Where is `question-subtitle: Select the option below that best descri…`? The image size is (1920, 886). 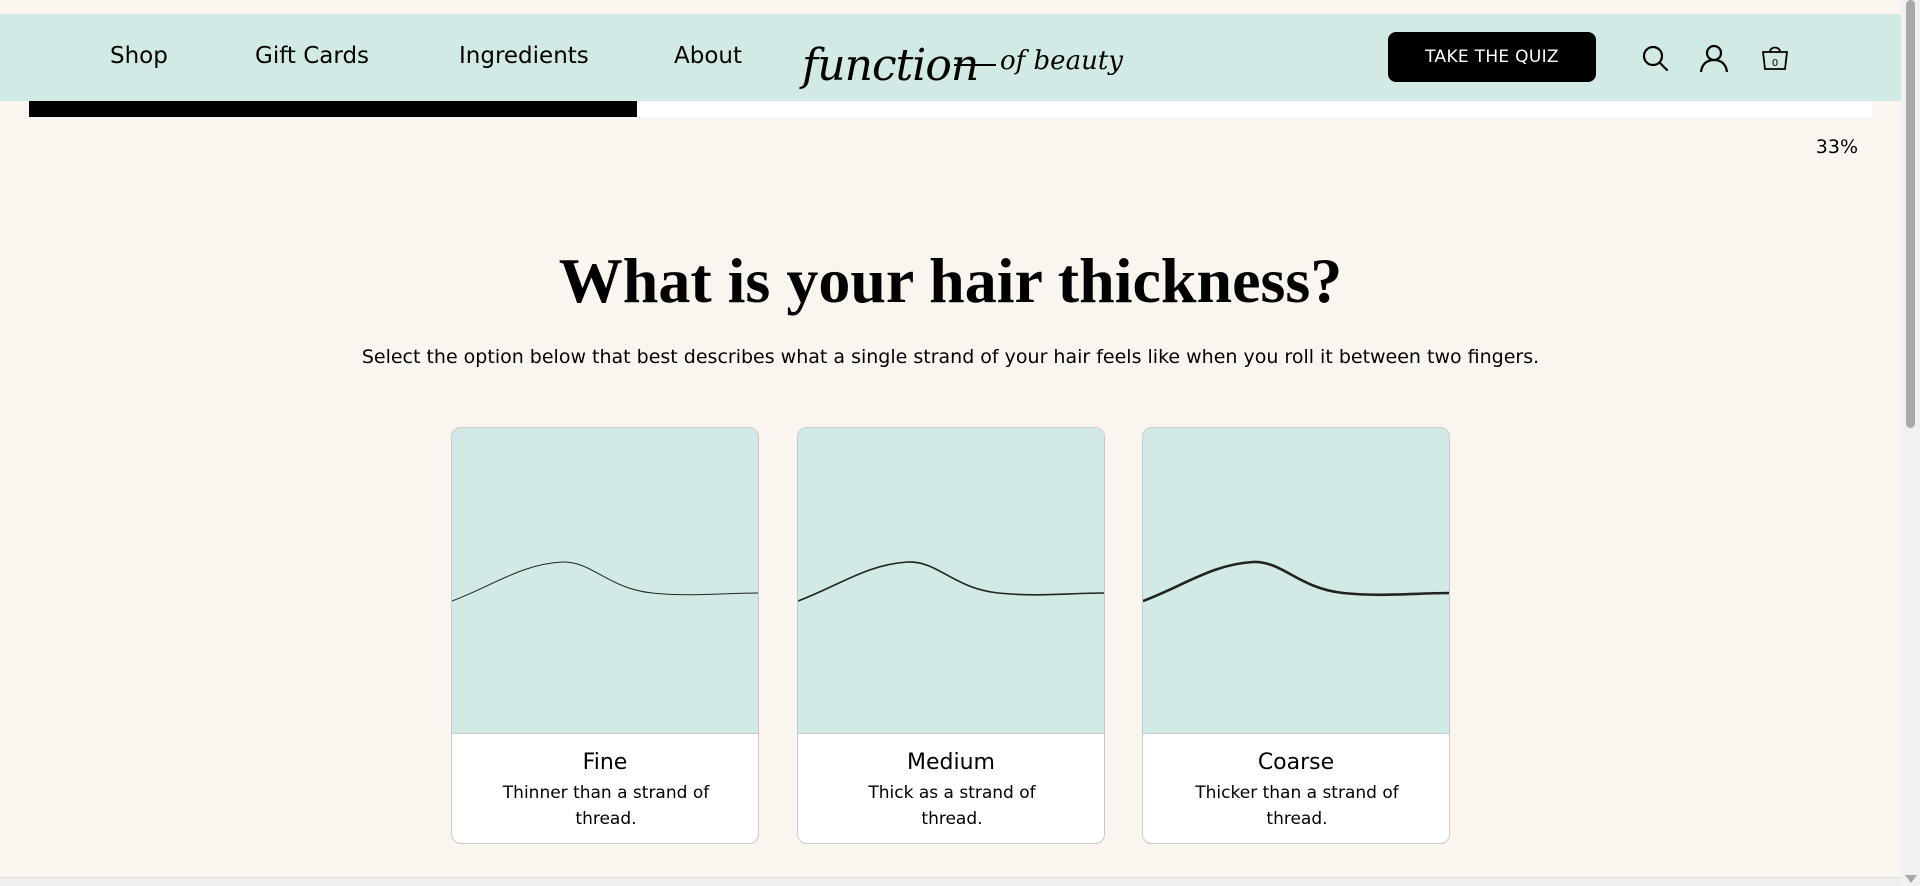
question-subtitle: Select the option below that best descri… is located at coordinates (950, 357).